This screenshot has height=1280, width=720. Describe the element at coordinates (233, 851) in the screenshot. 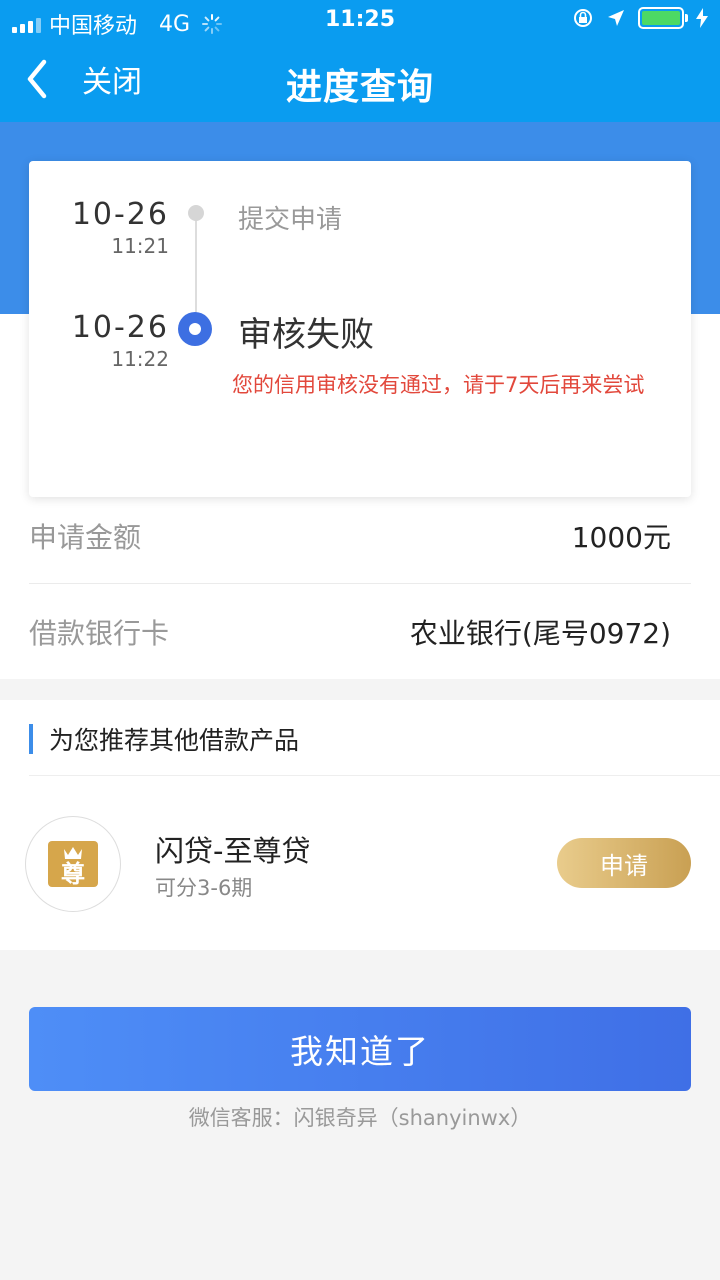

I see `product-name: 闪贷-至尊贷` at that location.